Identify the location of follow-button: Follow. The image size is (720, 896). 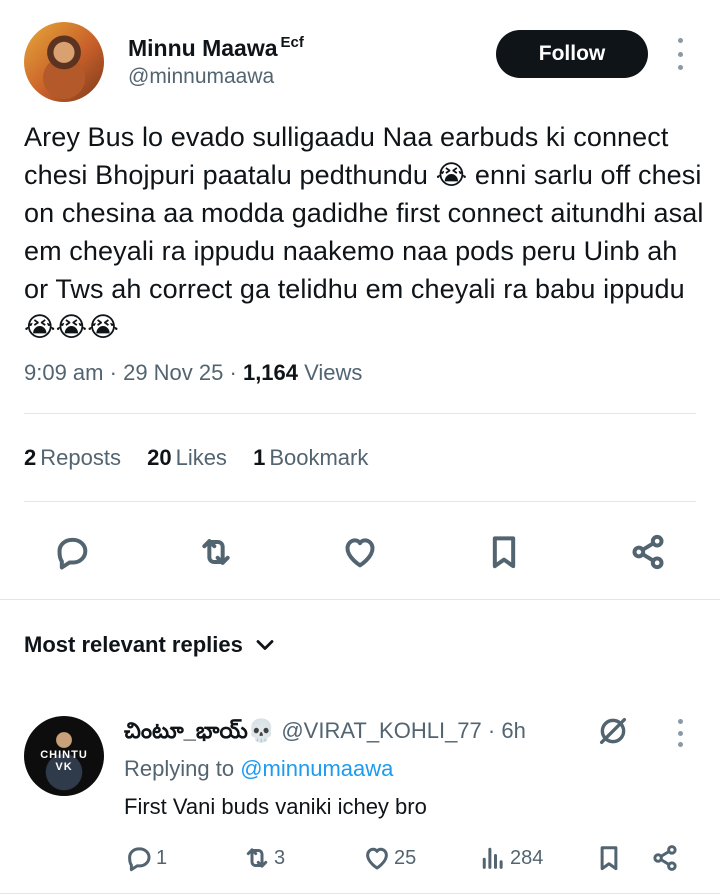
(572, 54).